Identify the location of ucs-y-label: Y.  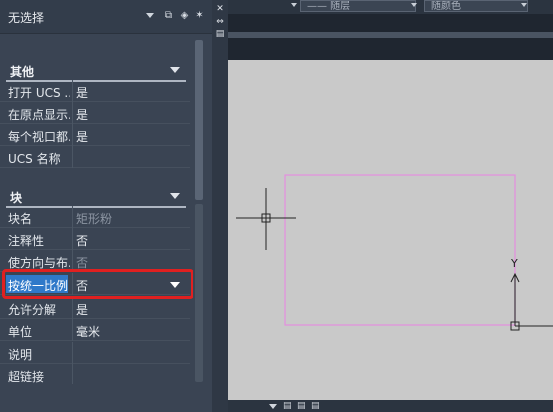
(514, 263).